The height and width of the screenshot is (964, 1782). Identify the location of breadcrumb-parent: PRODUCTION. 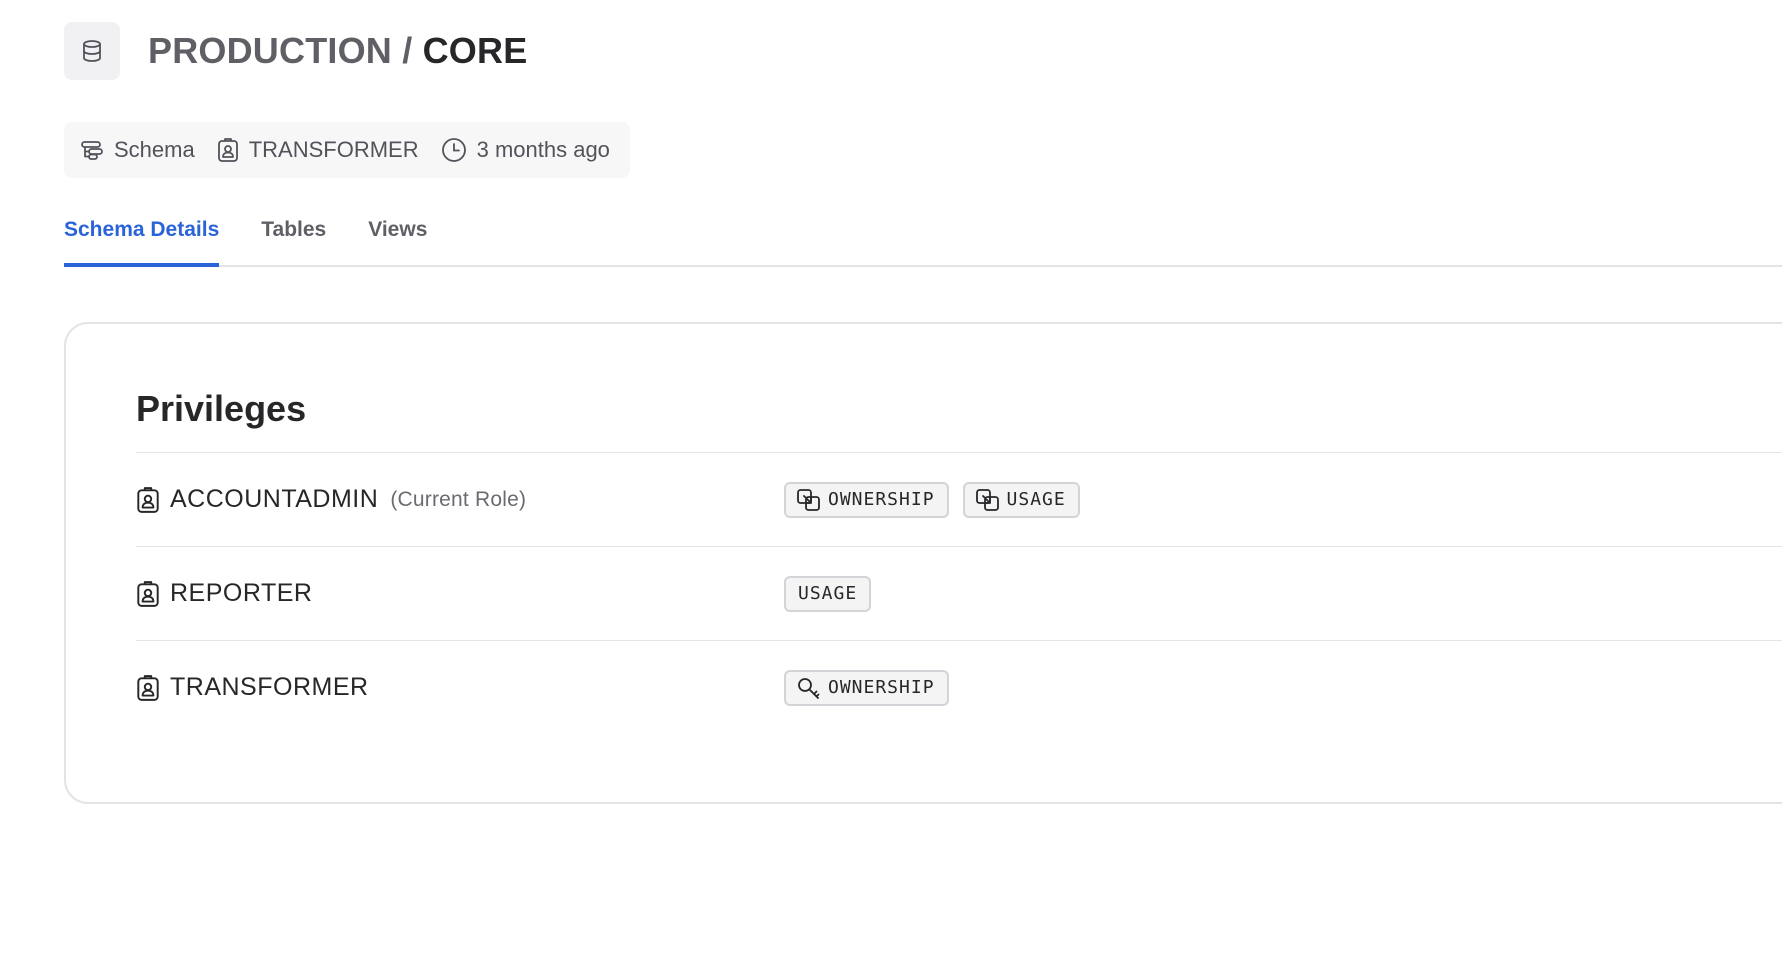
(270, 50).